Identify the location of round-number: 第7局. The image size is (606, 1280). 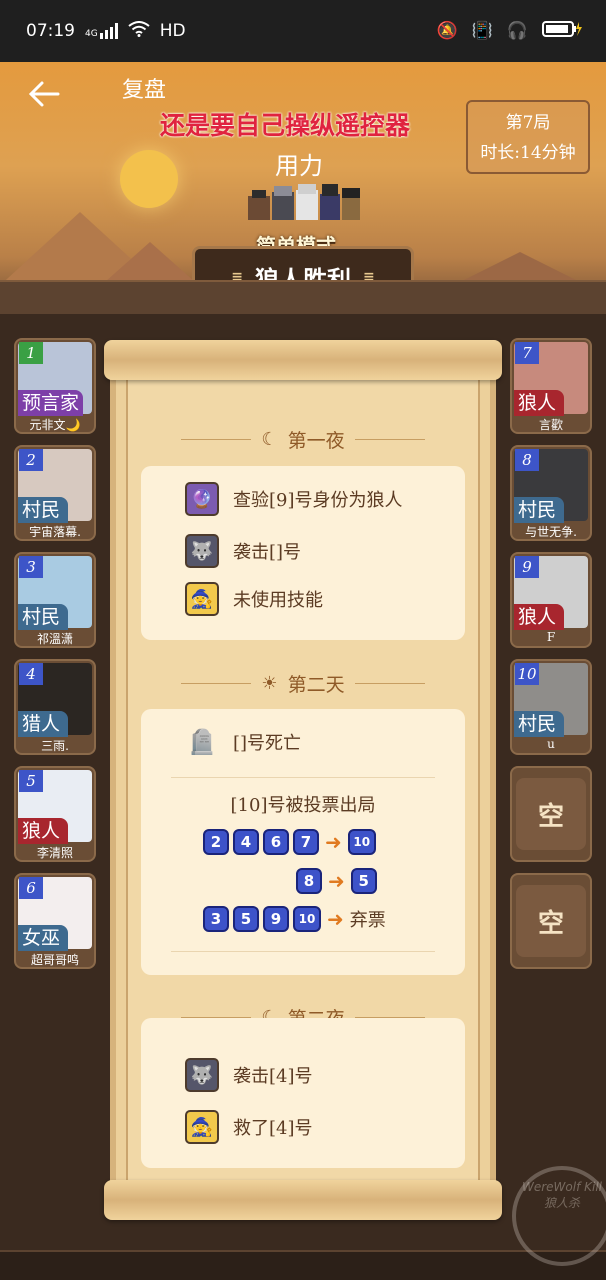
(528, 123).